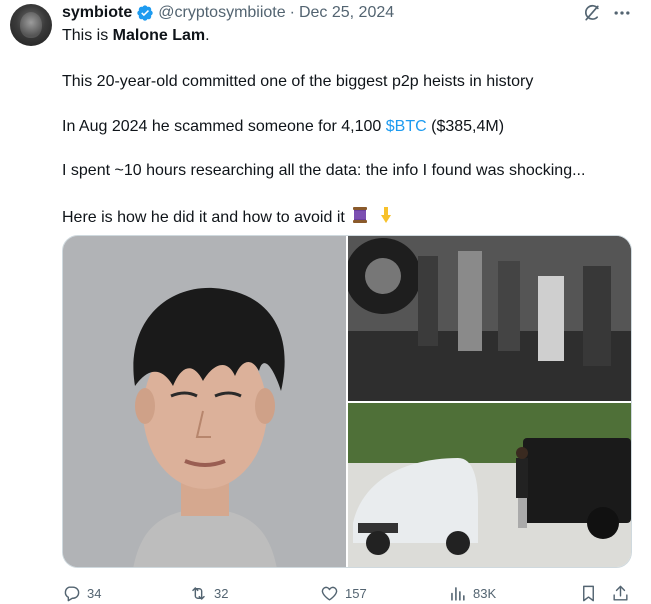 This screenshot has width=651, height=604. I want to click on tweet-header: symbiote @cryptosymbiiote · Dec 25, 2024, so click(228, 13).